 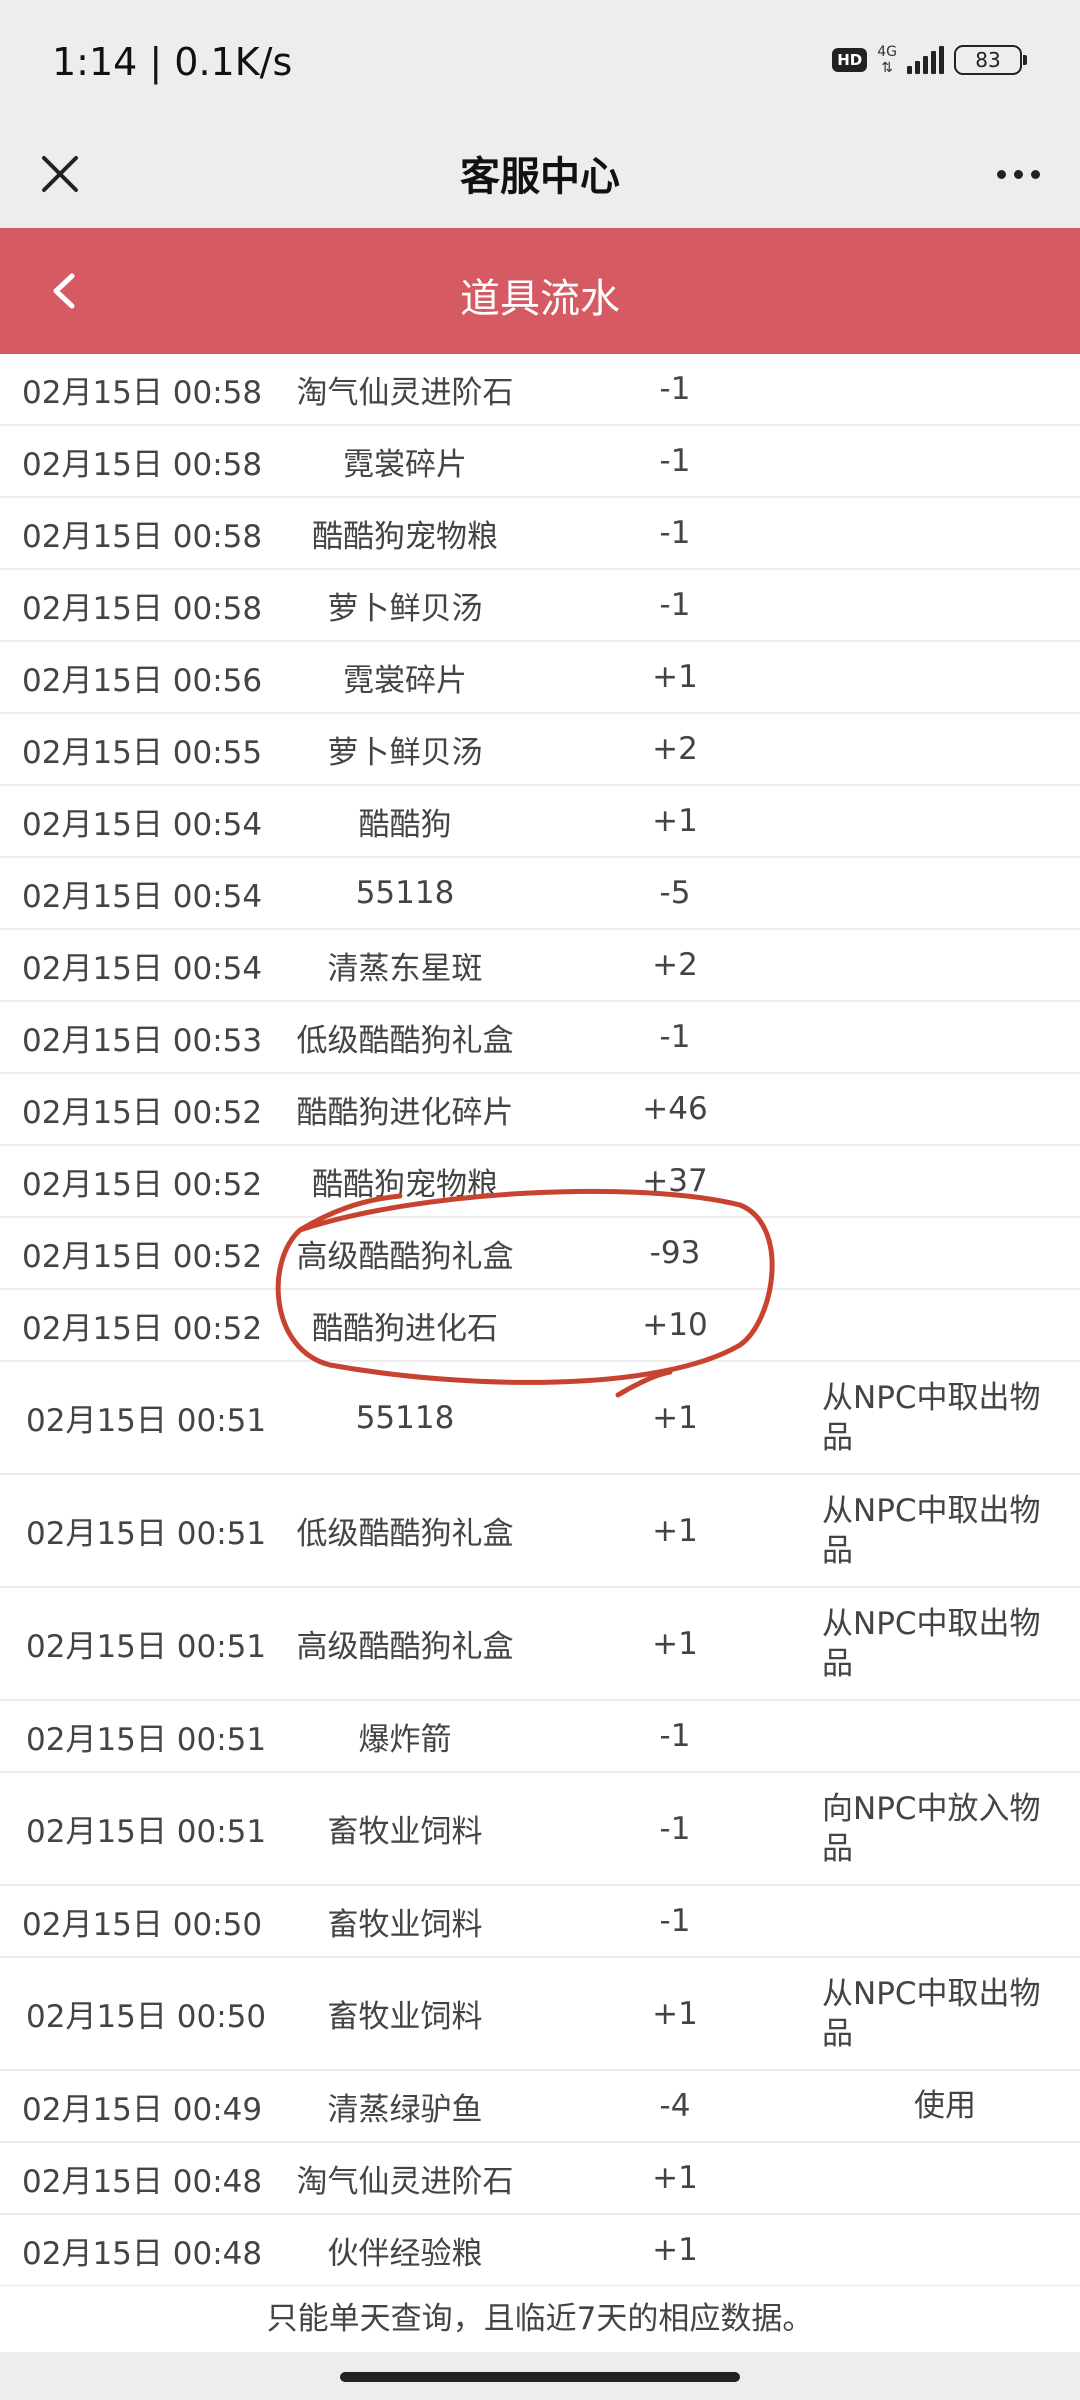 What do you see at coordinates (540, 2319) in the screenshot?
I see `query-limit-note: 只能单天查询，且临近7天的相应数据。` at bounding box center [540, 2319].